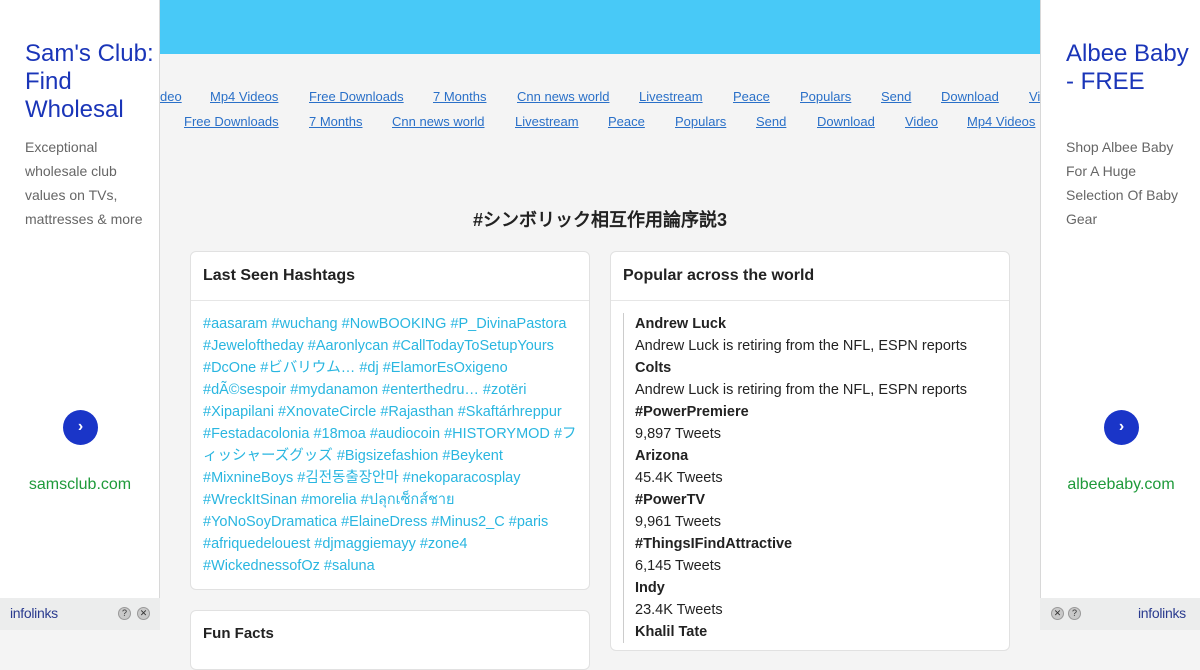 The width and height of the screenshot is (1200, 670). I want to click on hashtag-link: #ปลุกเซ็กส์ชาย, so click(408, 500).